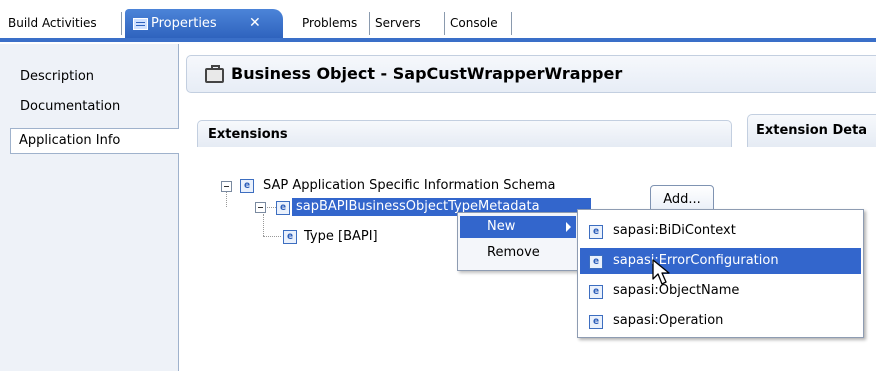 The width and height of the screenshot is (876, 371). I want to click on menu-item-operation: e sapasi:Operation, so click(720, 321).